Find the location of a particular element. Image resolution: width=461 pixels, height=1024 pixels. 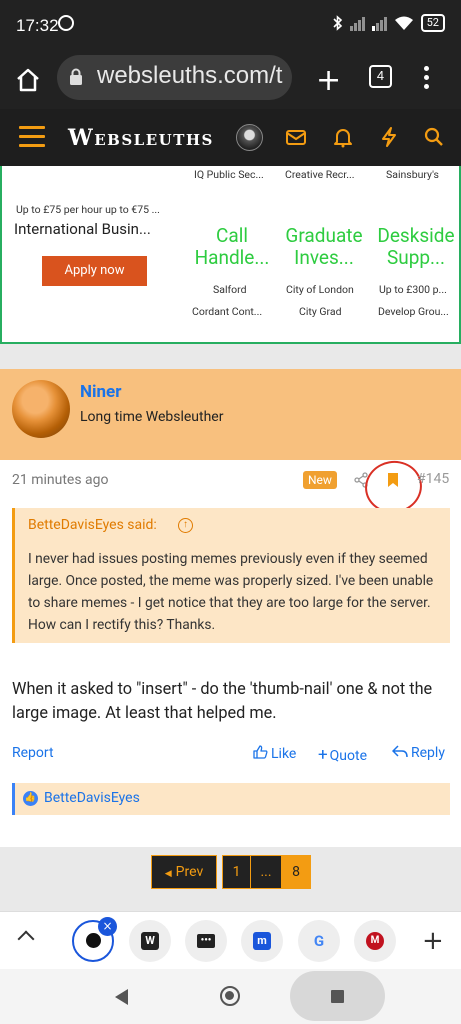

red-app-icon: M is located at coordinates (375, 940).